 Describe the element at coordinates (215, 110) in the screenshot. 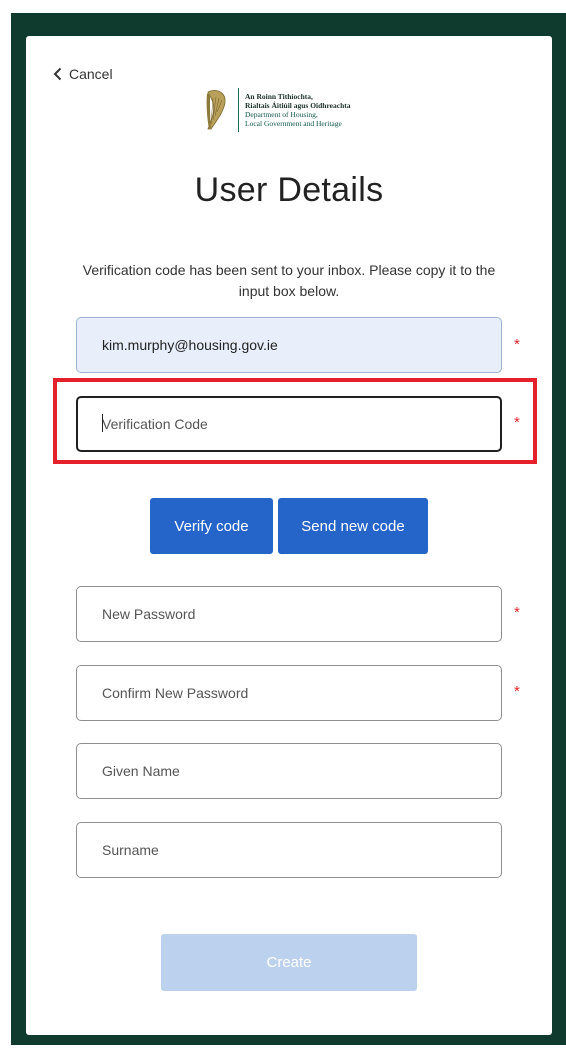

I see `harp-icon` at that location.